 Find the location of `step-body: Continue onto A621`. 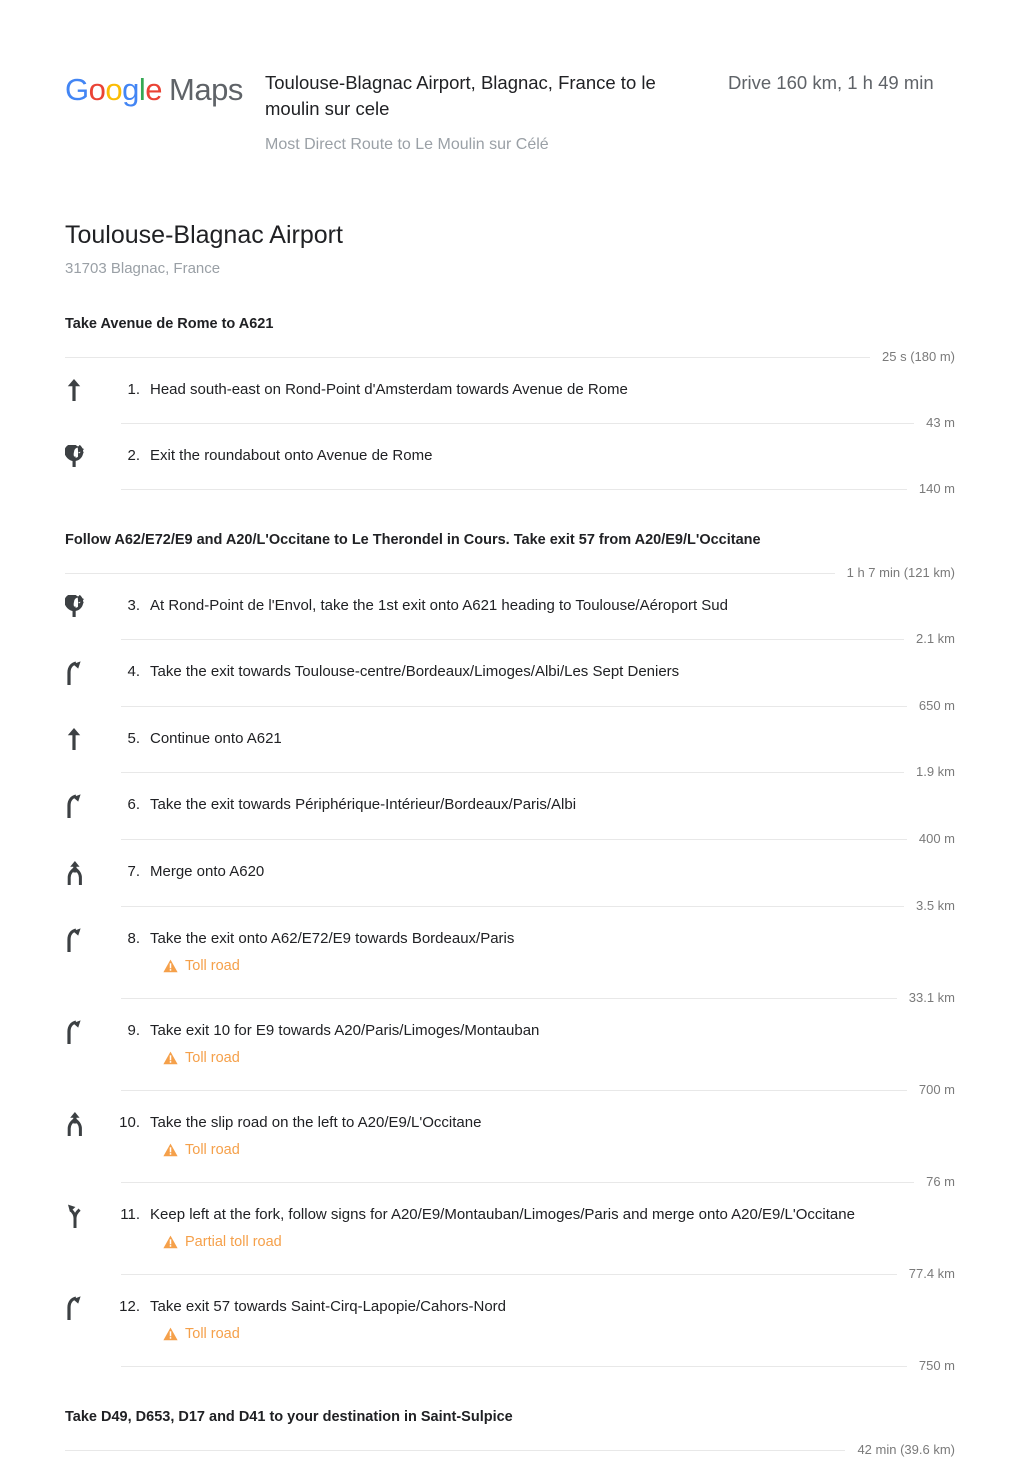

step-body: Continue onto A621 is located at coordinates (552, 739).